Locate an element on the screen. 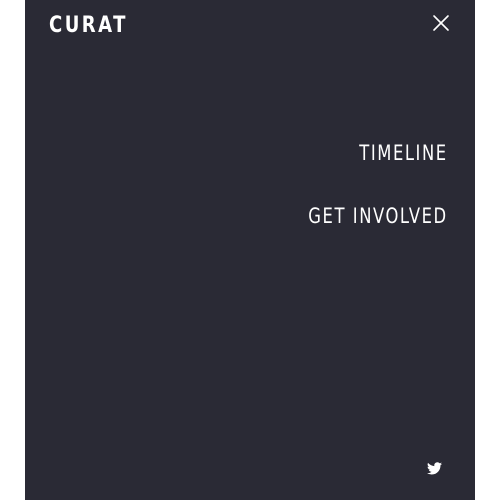 The width and height of the screenshot is (500, 500). twitter-link is located at coordinates (434, 468).